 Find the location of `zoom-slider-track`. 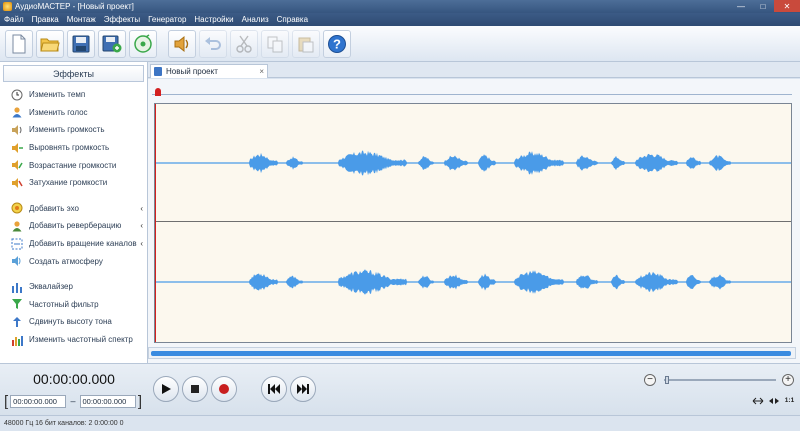

zoom-slider-track is located at coordinates (720, 380).